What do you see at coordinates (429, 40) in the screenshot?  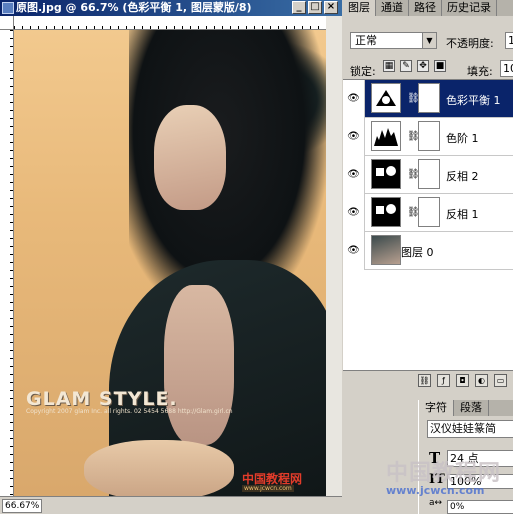 I see `chevron-down-icon: ▼` at bounding box center [429, 40].